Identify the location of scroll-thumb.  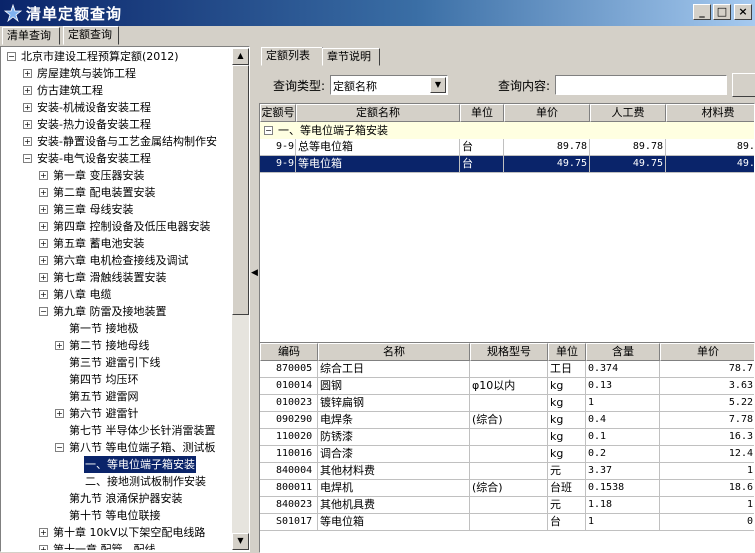
(240, 190).